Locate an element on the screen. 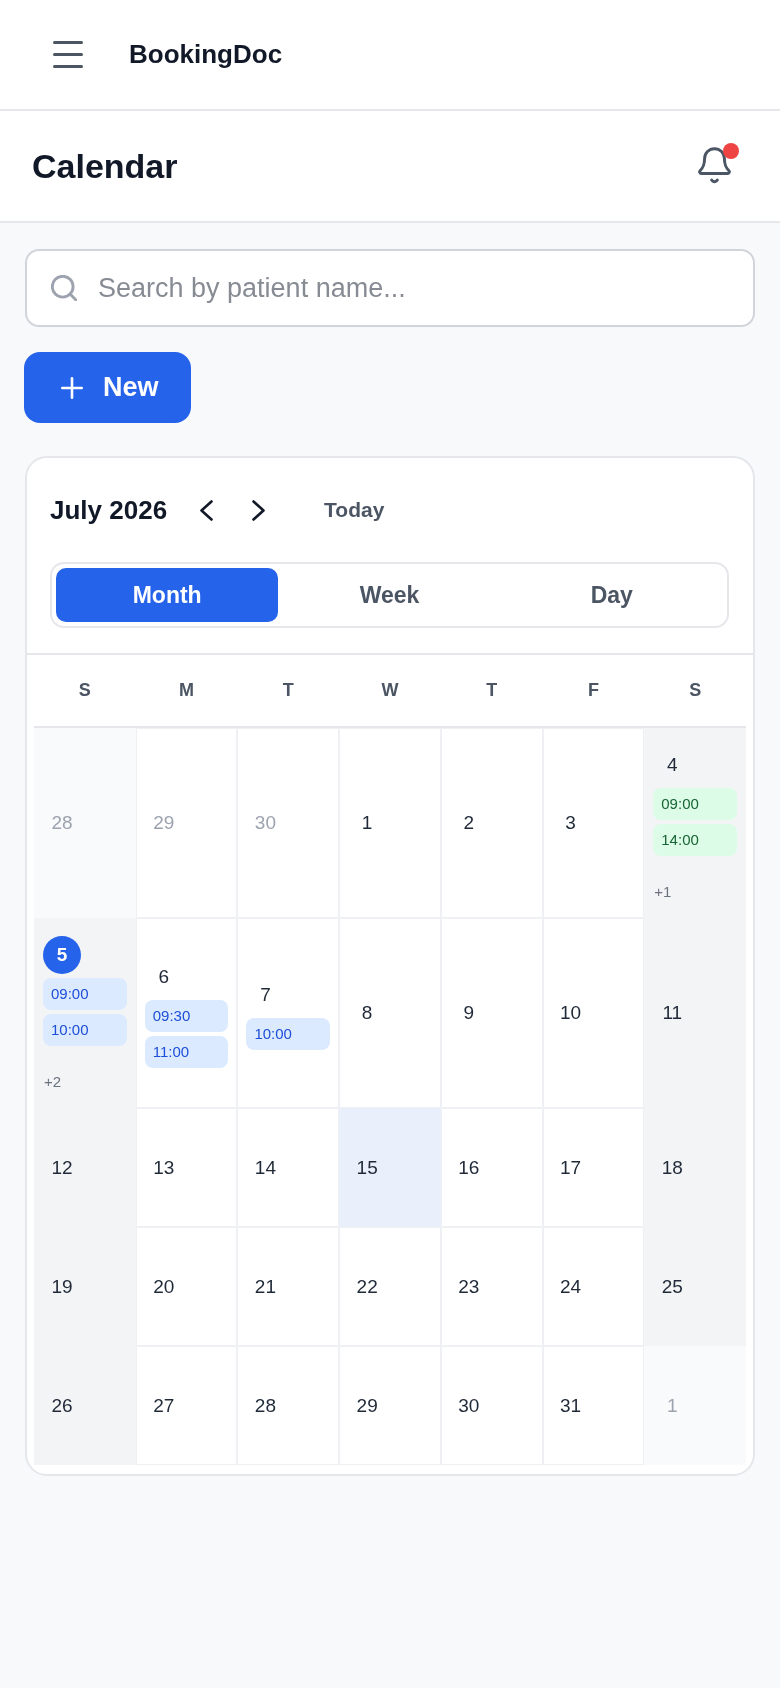 Image resolution: width=780 pixels, height=1688 pixels. day-cell: 9 is located at coordinates (491, 1013).